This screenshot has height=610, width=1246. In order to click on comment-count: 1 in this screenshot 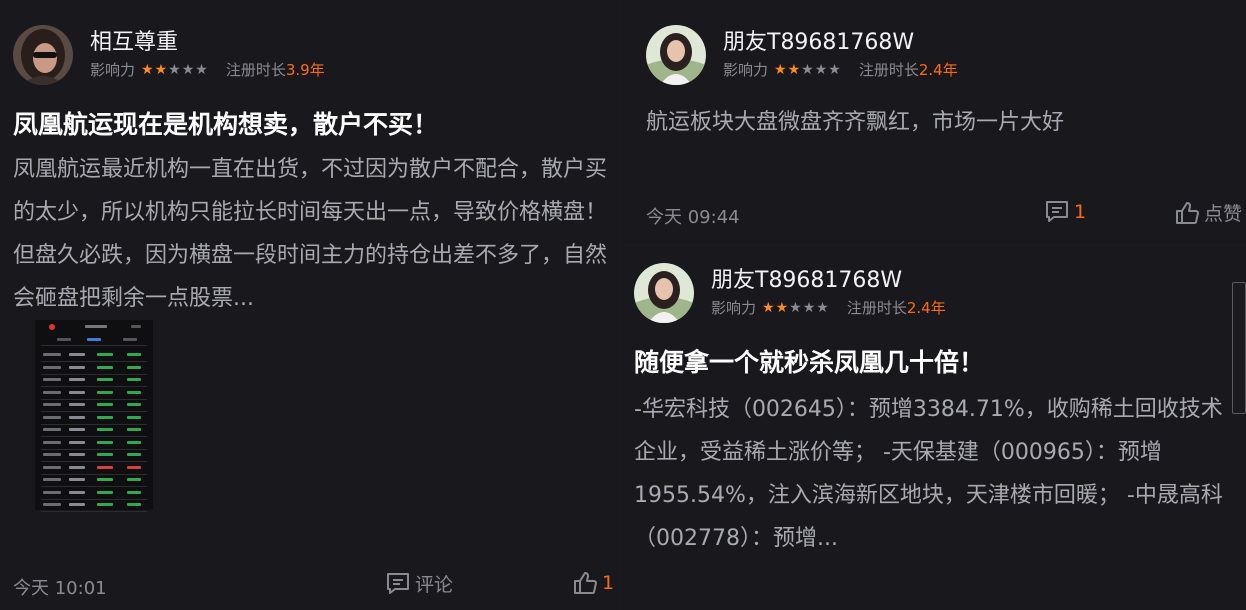, I will do `click(1080, 212)`.